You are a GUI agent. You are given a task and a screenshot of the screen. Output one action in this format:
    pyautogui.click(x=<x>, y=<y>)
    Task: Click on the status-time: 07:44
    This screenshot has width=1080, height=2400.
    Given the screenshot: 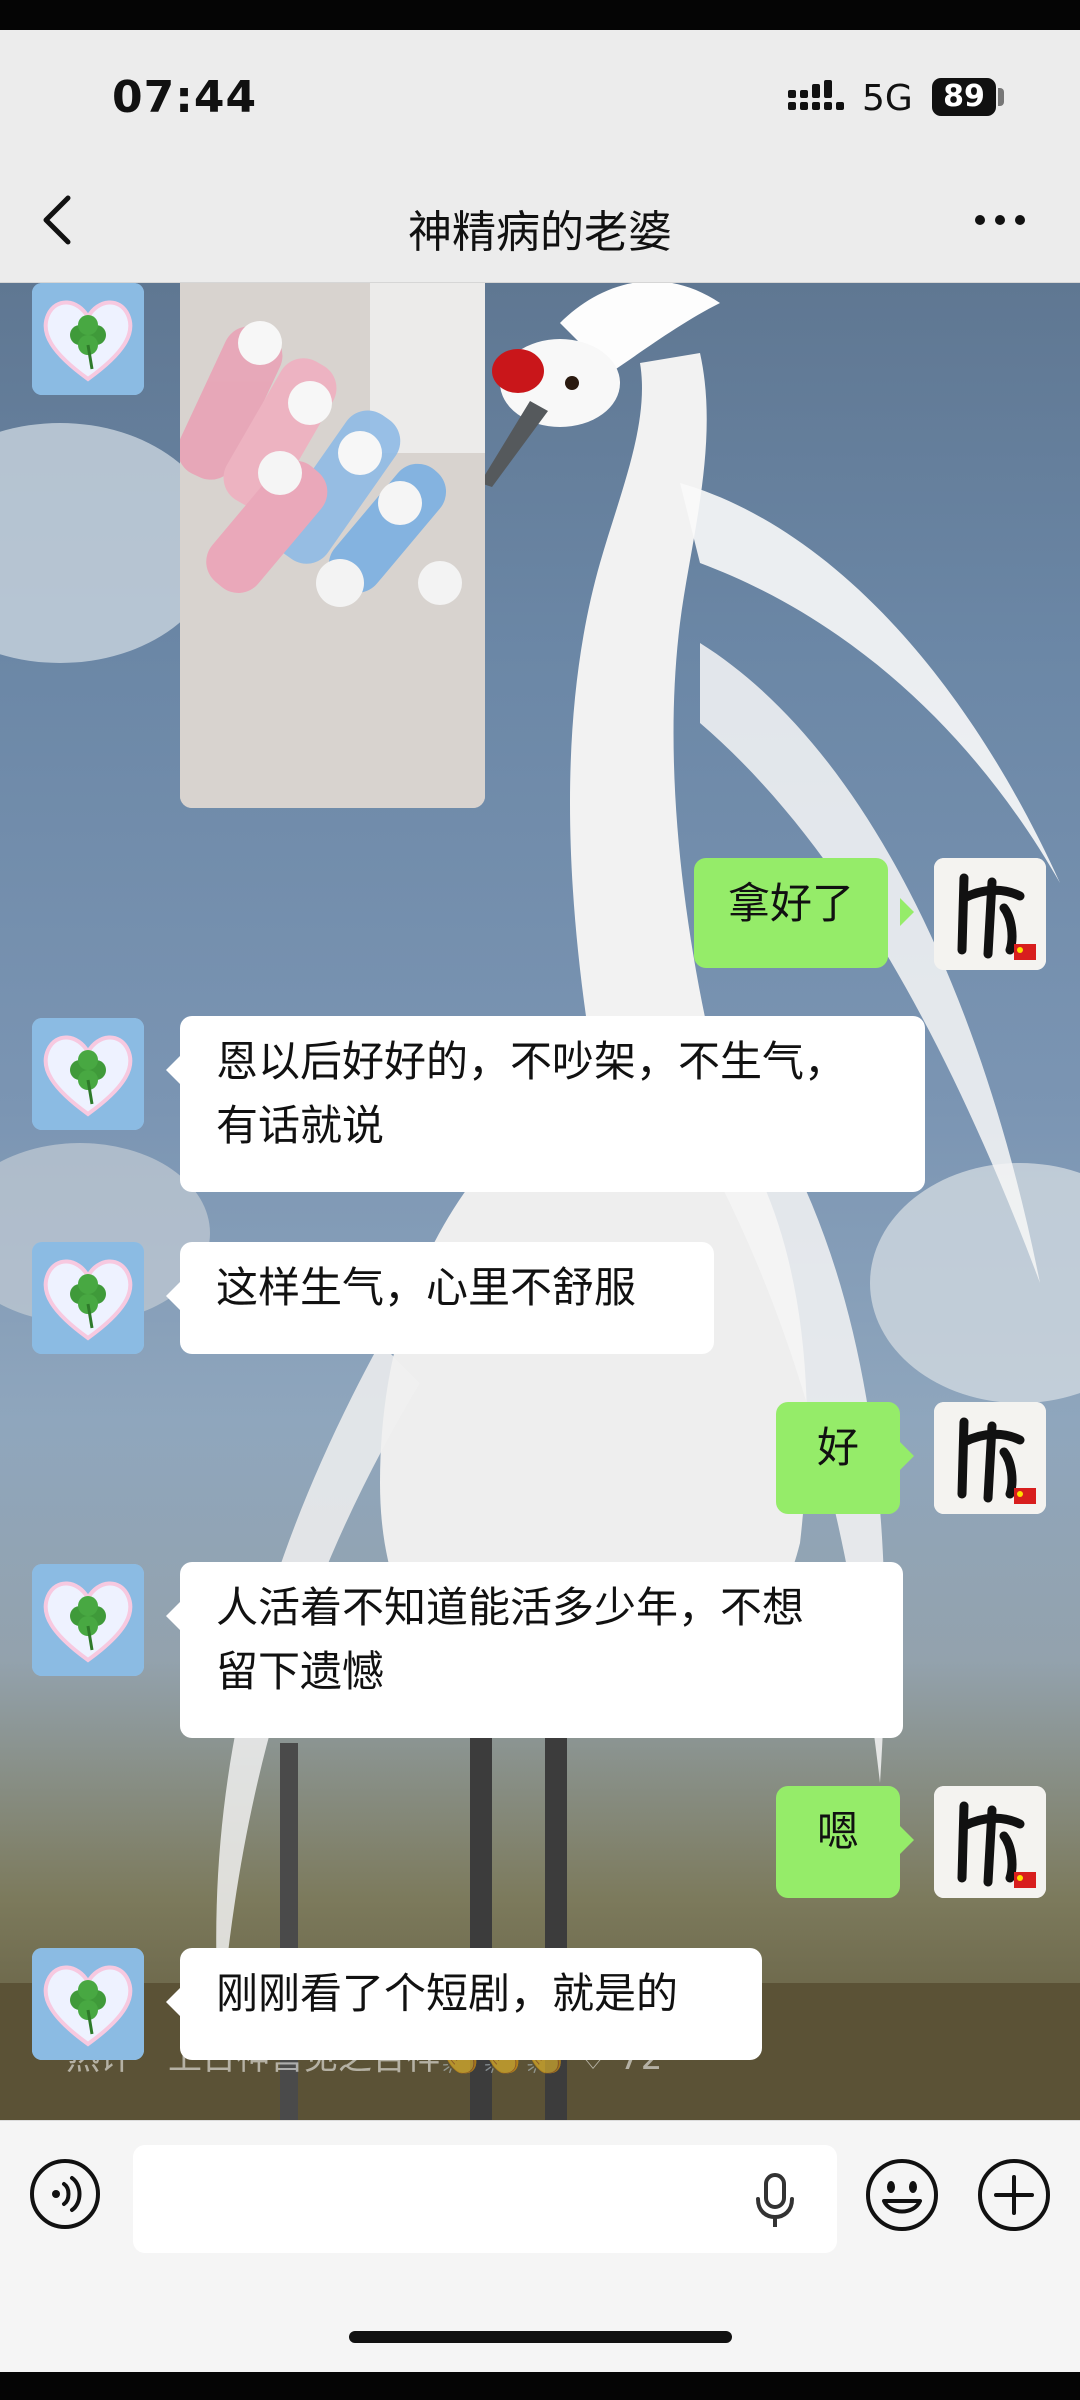 What is the action you would take?
    pyautogui.click(x=185, y=97)
    